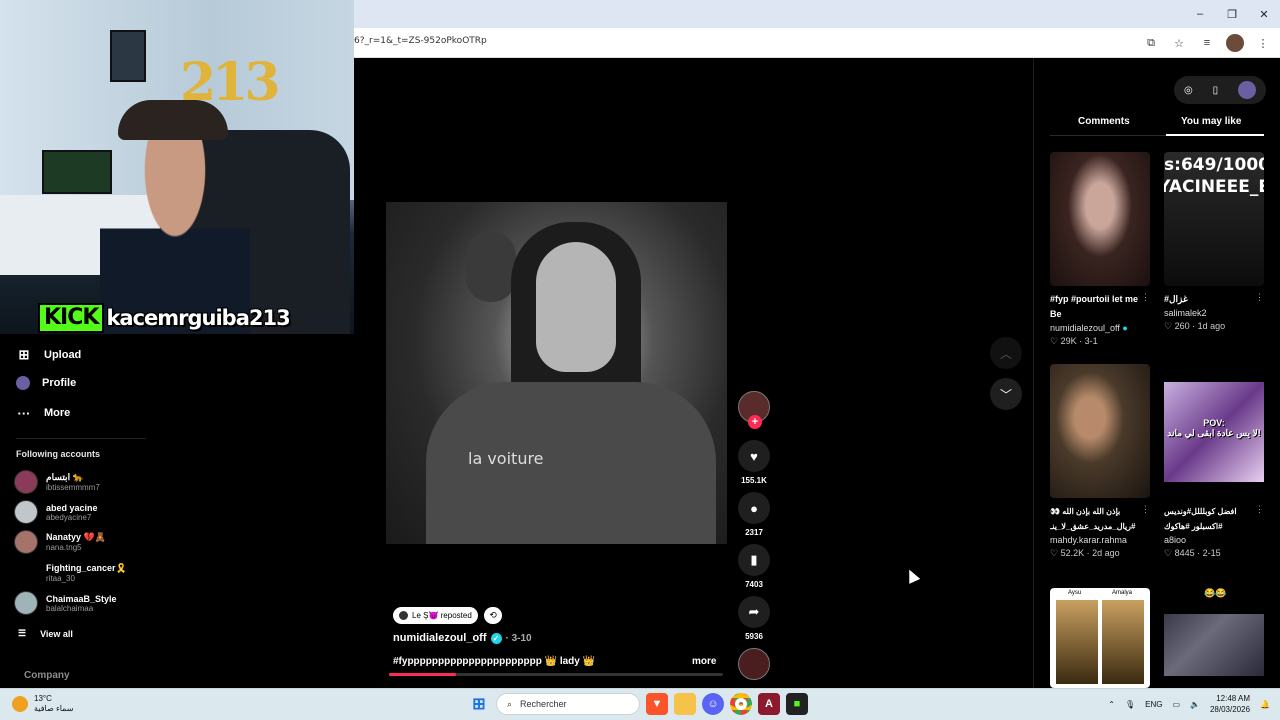 This screenshot has width=1280, height=720. I want to click on brave-icon: ▼, so click(657, 704).